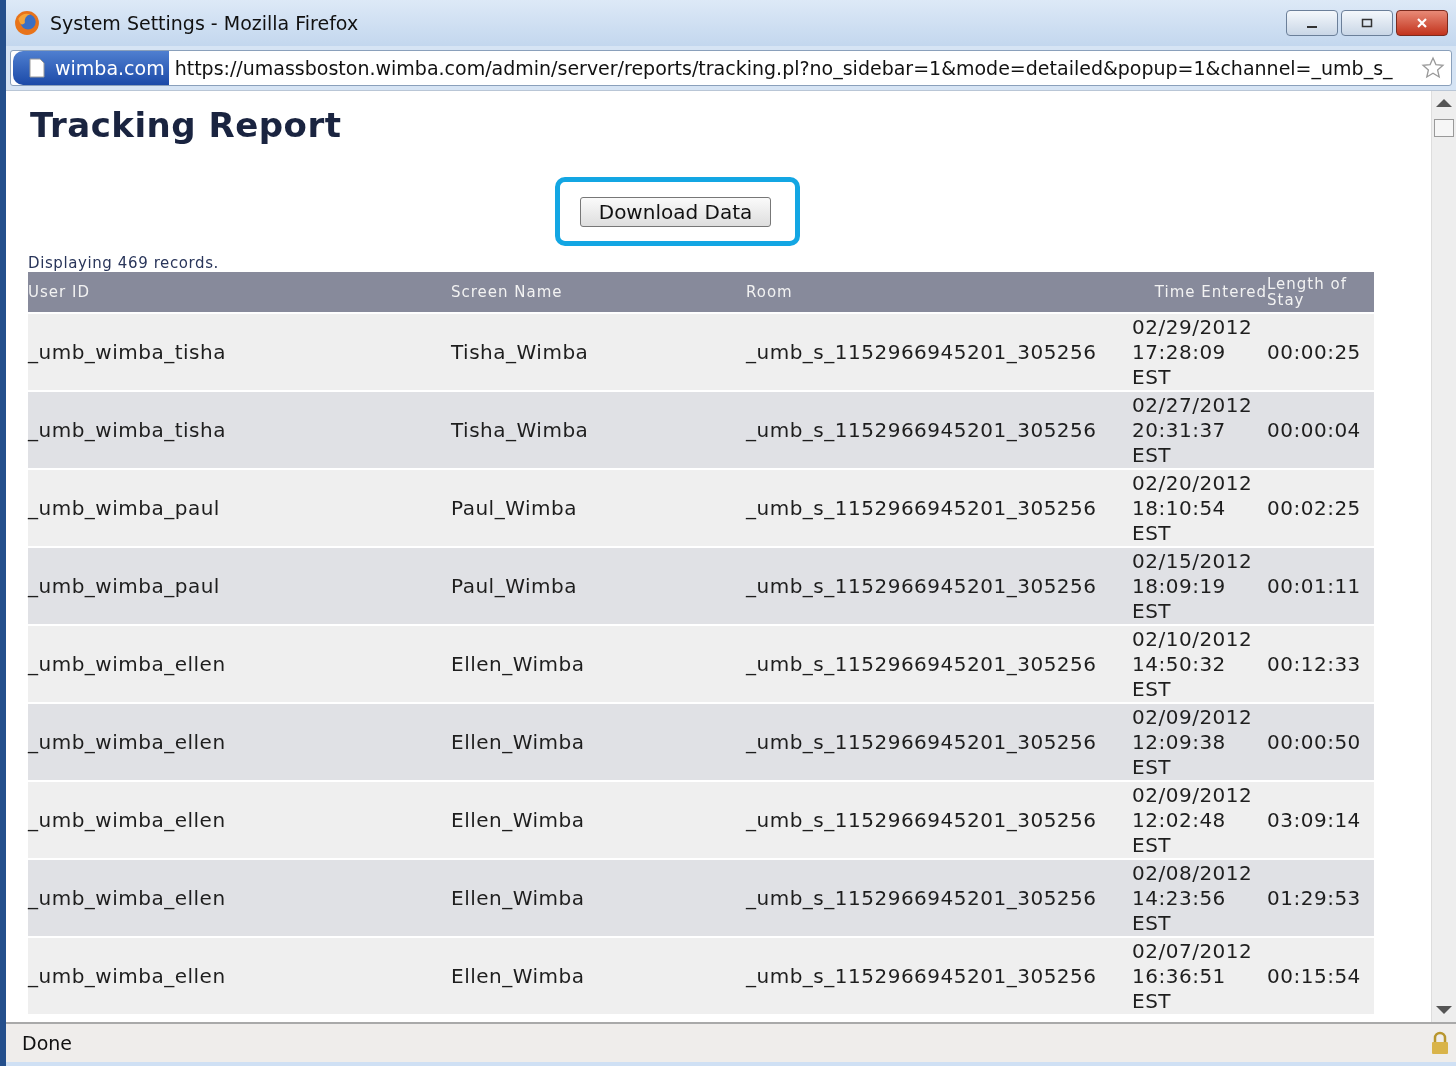 The image size is (1456, 1066). What do you see at coordinates (1444, 128) in the screenshot?
I see `scroll-thumb` at bounding box center [1444, 128].